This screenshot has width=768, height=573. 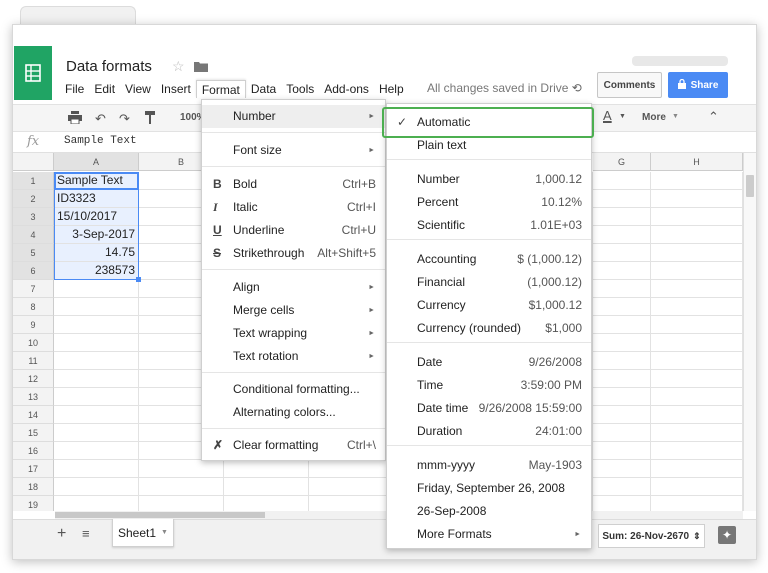 I want to click on star-icon: ☆, so click(x=178, y=66).